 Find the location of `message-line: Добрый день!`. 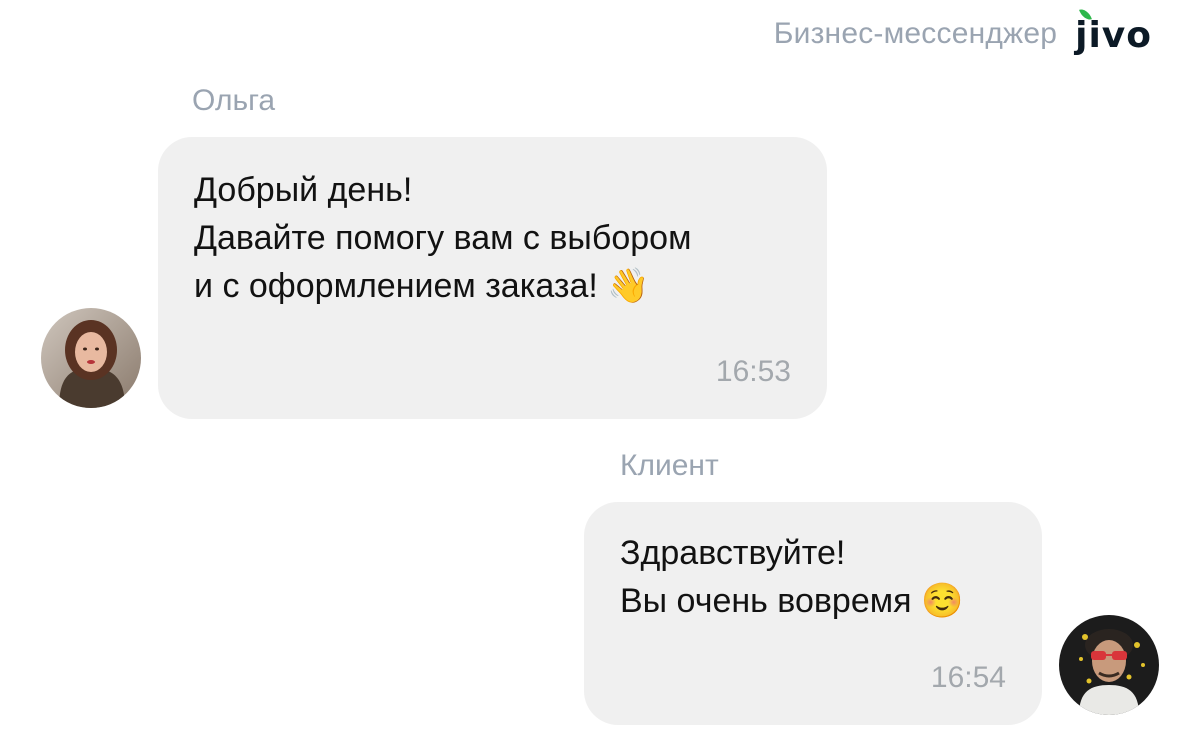

message-line: Добрый день! is located at coordinates (303, 190).